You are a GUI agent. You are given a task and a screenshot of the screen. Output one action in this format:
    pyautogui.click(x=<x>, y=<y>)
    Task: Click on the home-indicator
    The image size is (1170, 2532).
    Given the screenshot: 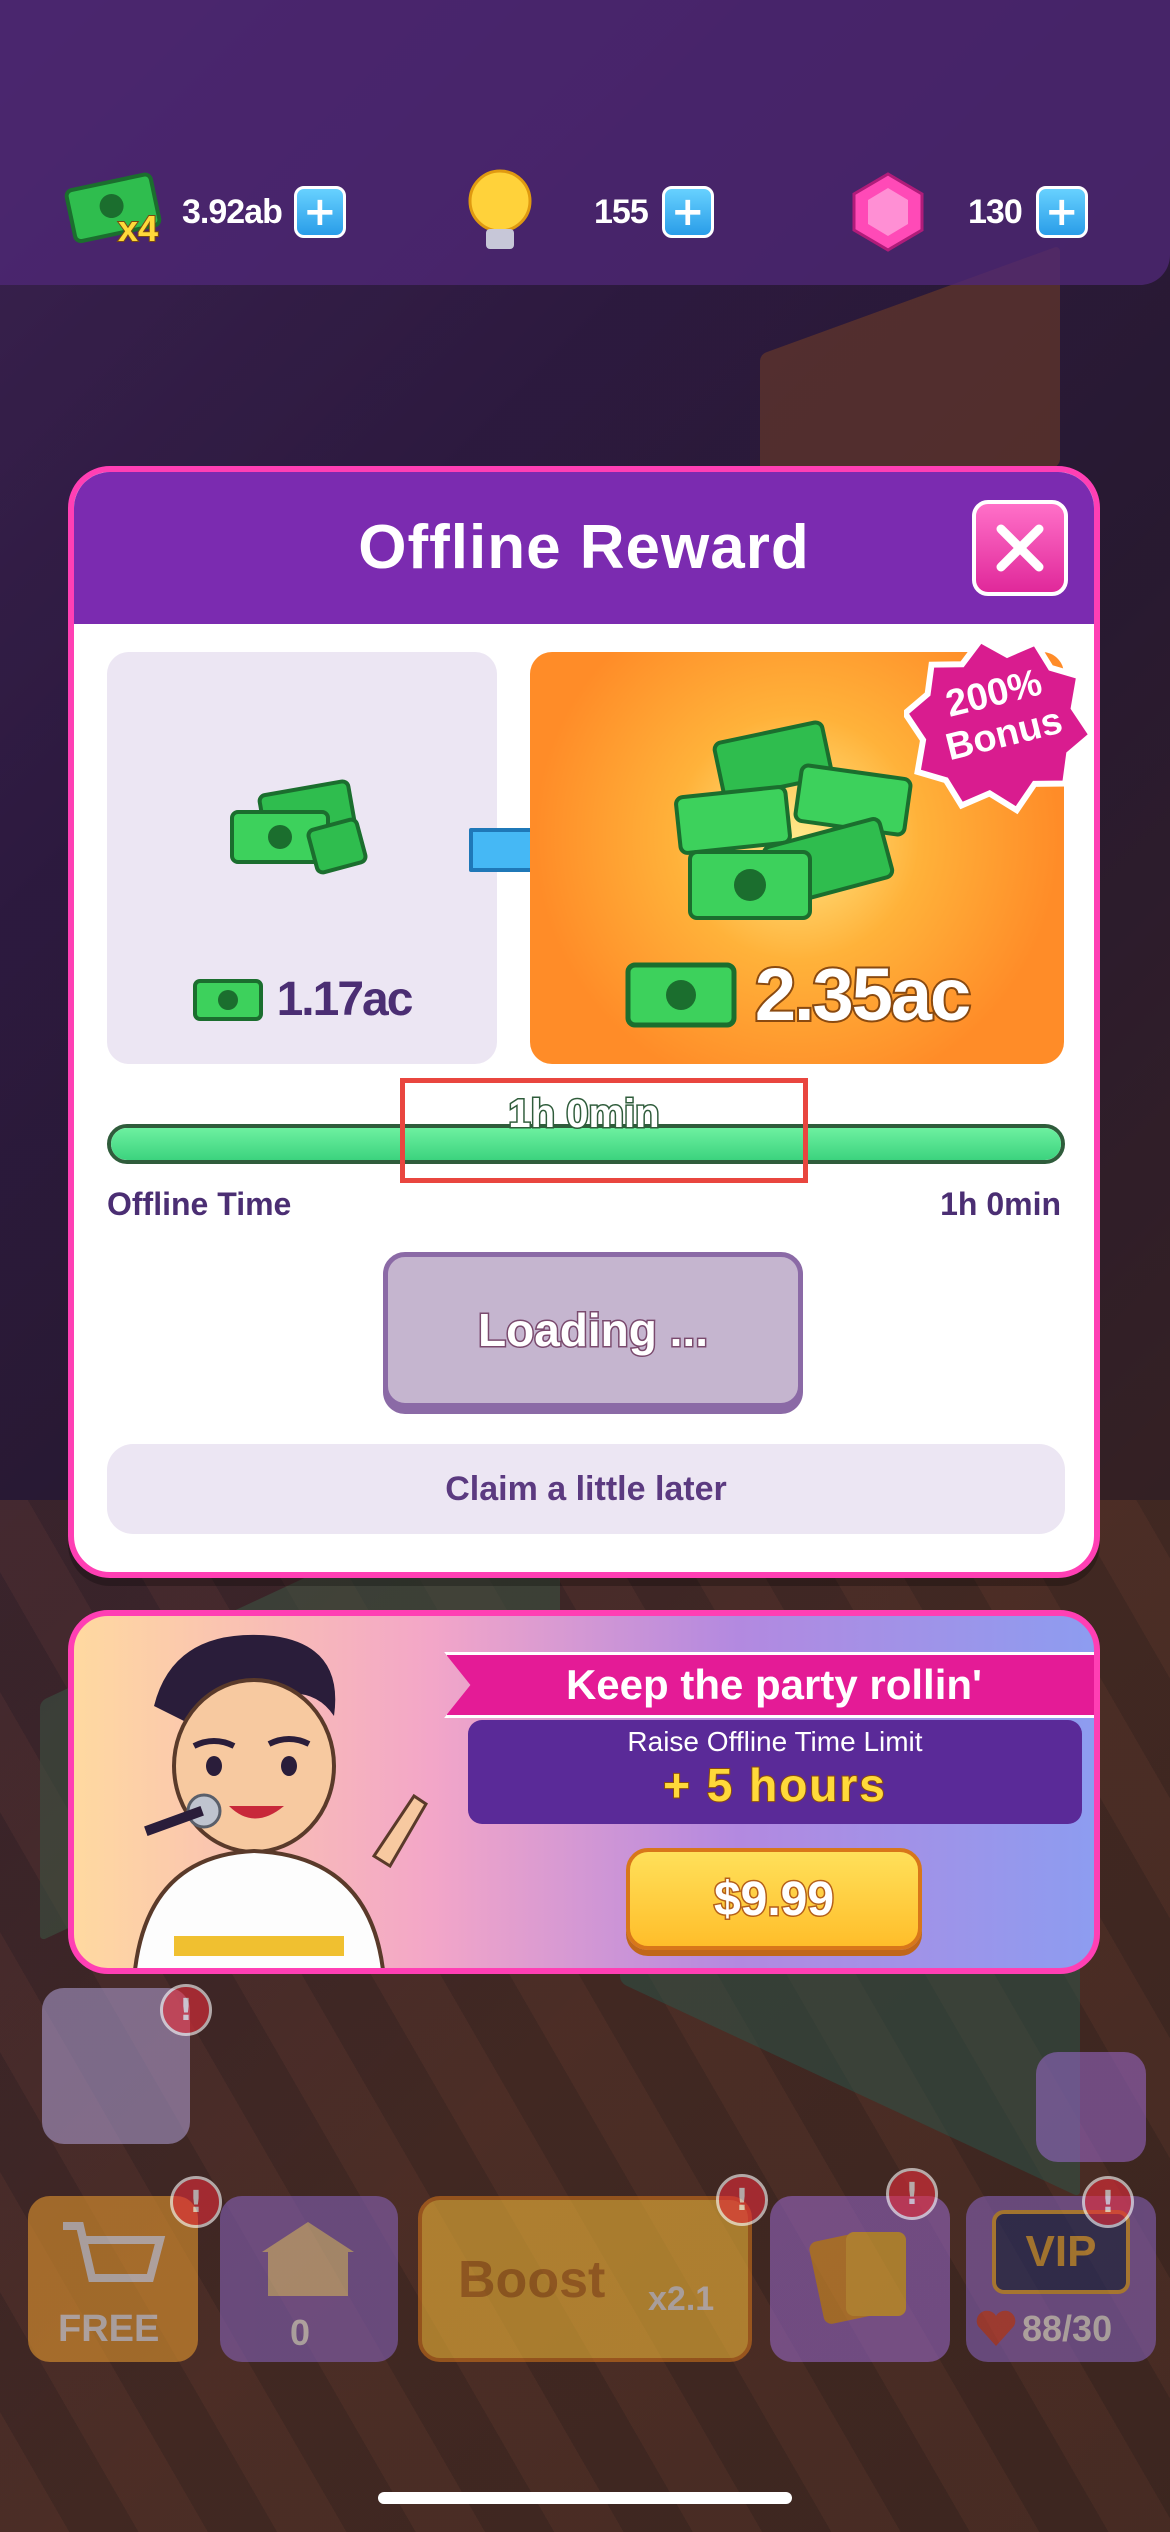 What is the action you would take?
    pyautogui.click(x=585, y=2498)
    